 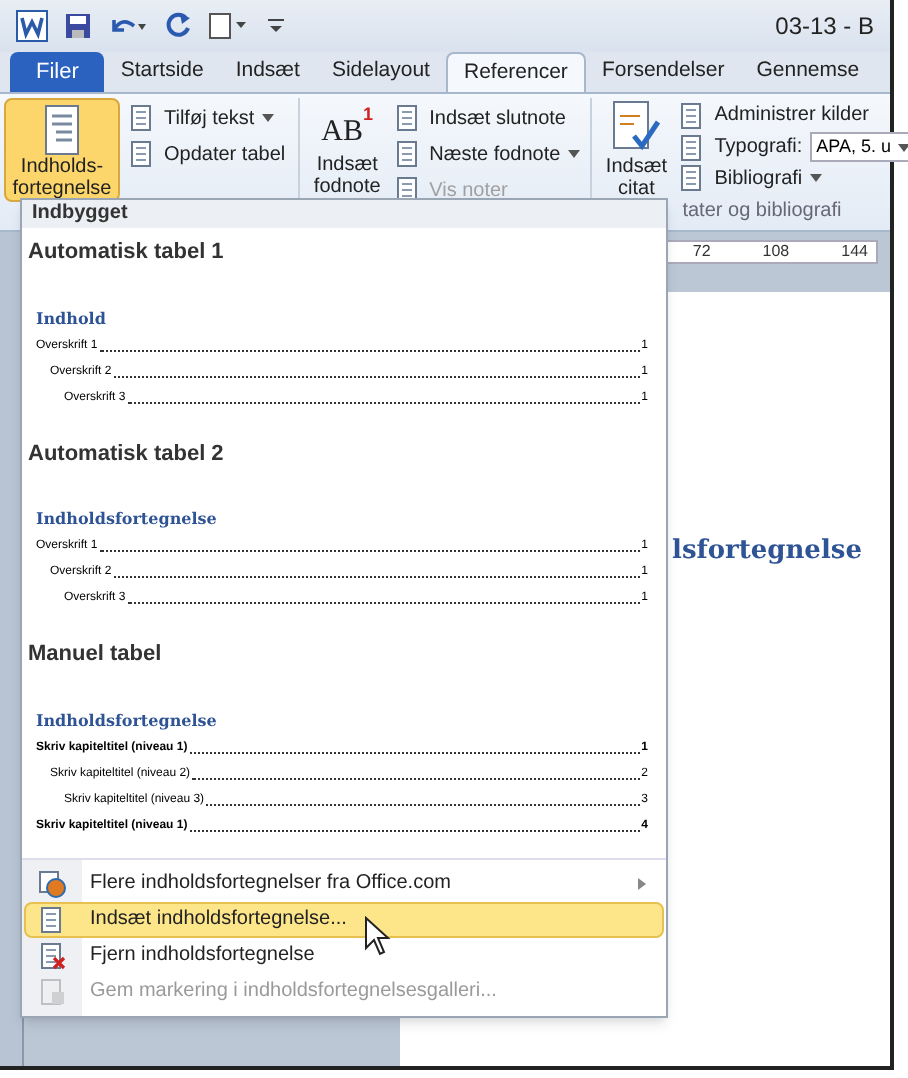 What do you see at coordinates (276, 26) in the screenshot?
I see `customize-icon` at bounding box center [276, 26].